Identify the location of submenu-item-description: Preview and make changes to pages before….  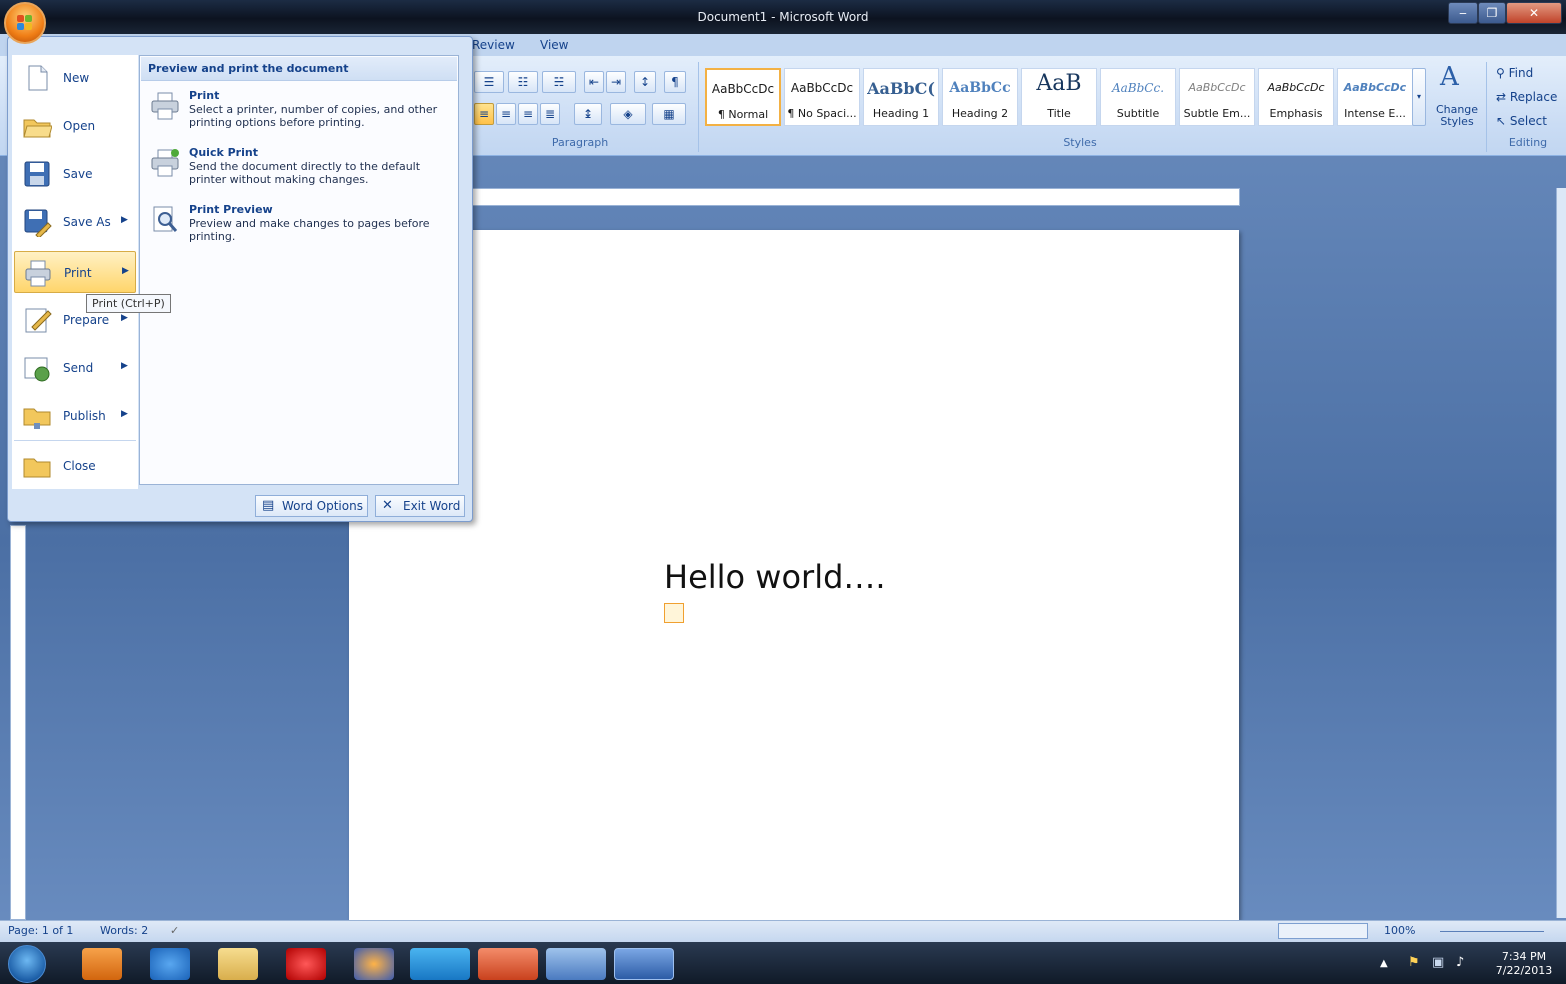
(309, 230).